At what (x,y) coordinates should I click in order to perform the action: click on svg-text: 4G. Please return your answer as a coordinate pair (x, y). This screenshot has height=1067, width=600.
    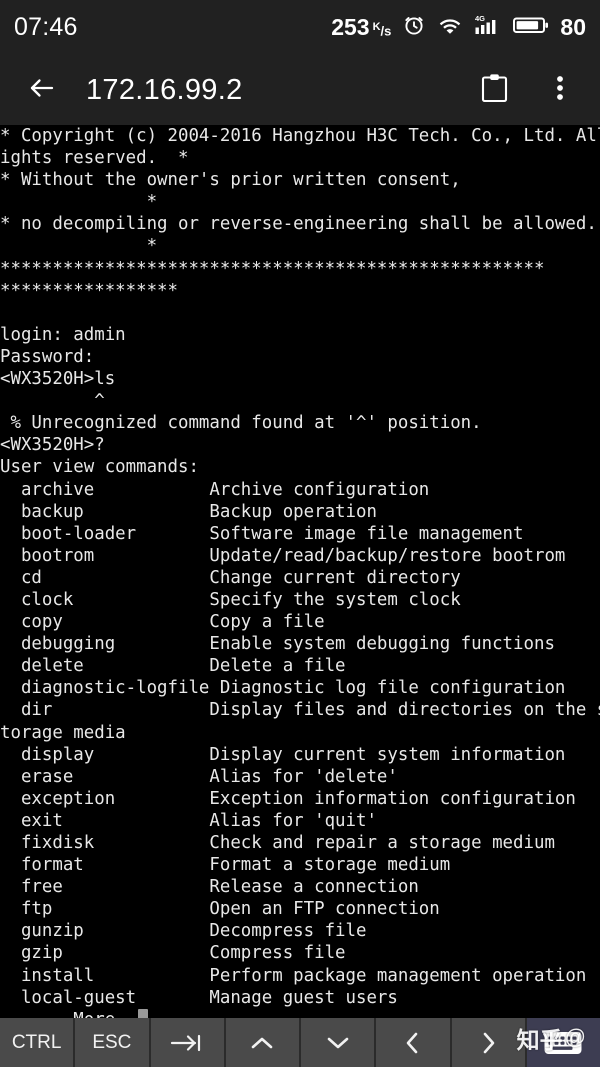
    Looking at the image, I should click on (480, 18).